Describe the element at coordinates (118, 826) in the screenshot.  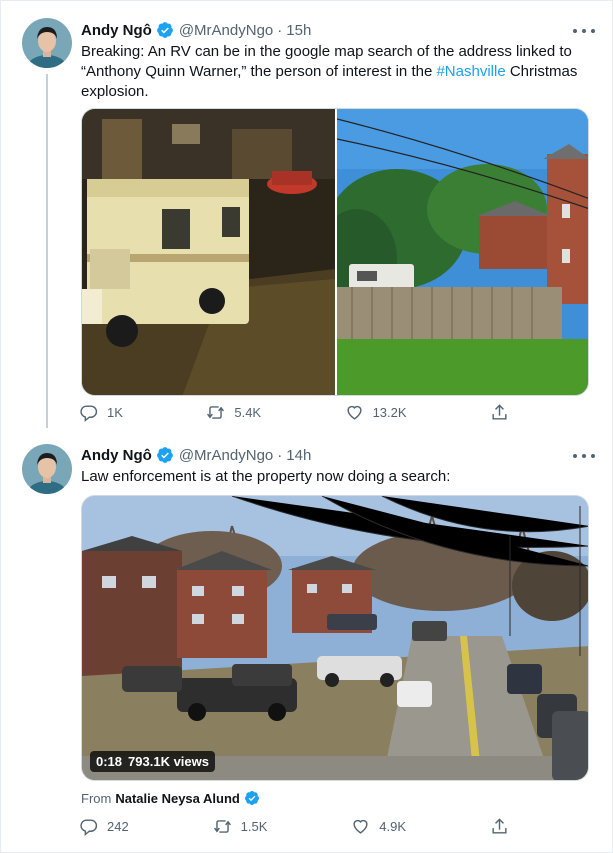
I see `reply-count: 242` at that location.